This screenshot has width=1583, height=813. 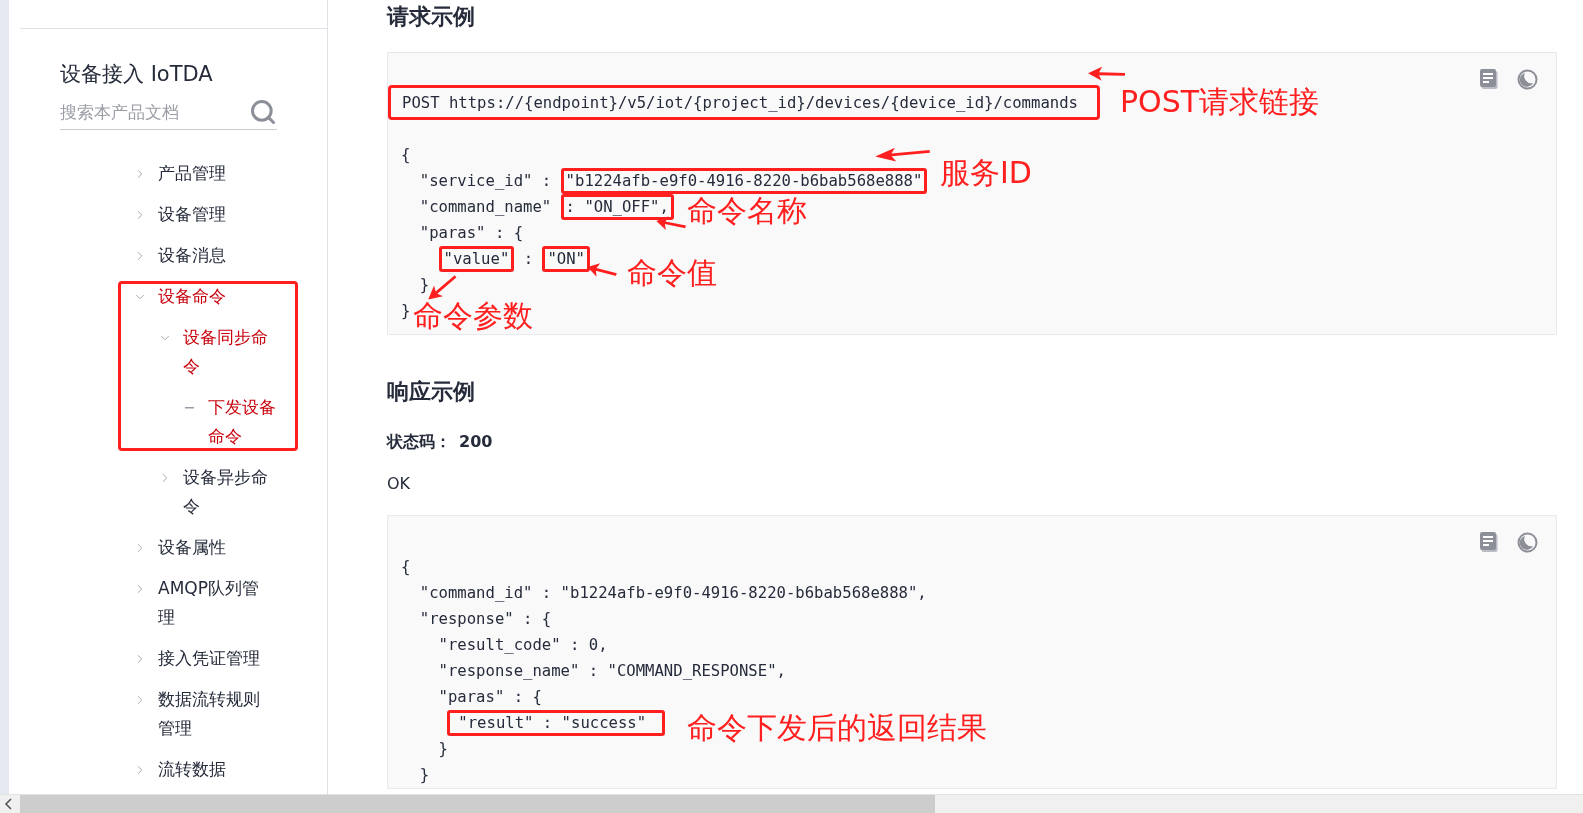 What do you see at coordinates (837, 728) in the screenshot?
I see `annotation-label: 命令下发后的返回结果` at bounding box center [837, 728].